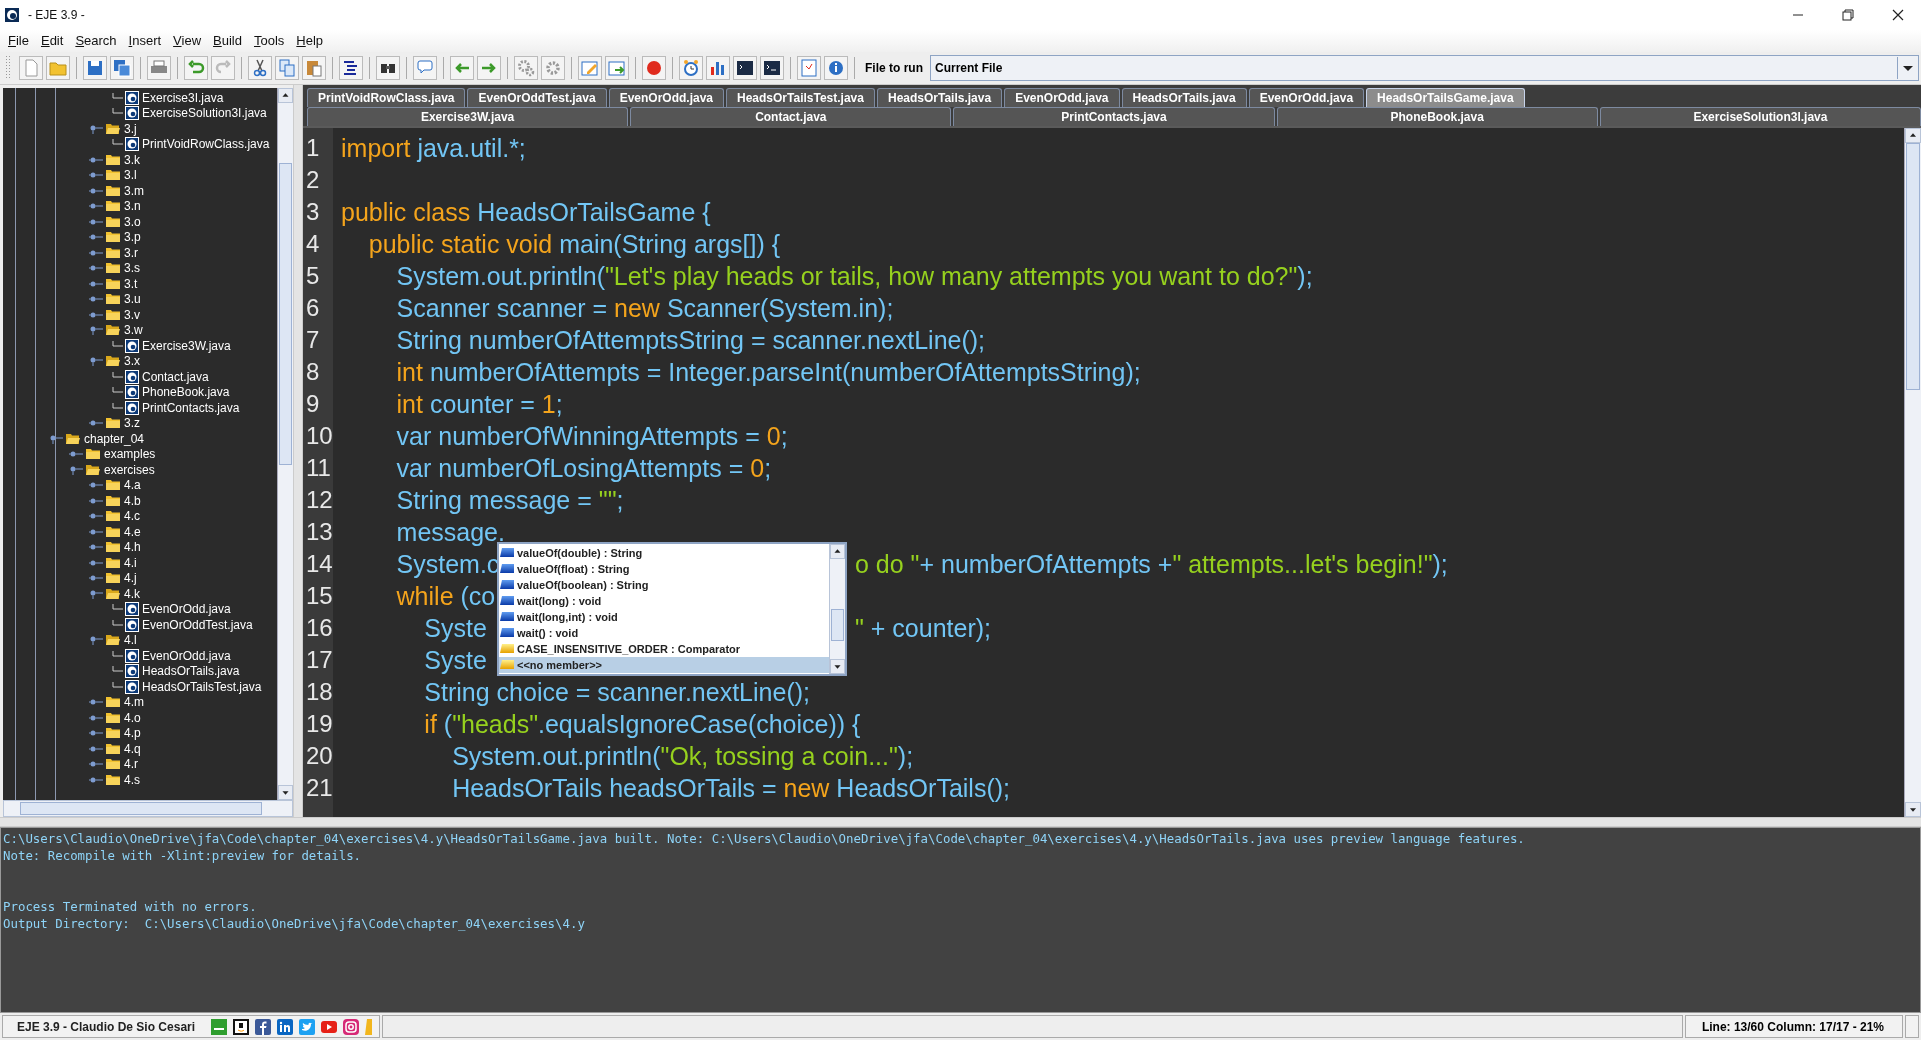 Image resolution: width=1921 pixels, height=1040 pixels. What do you see at coordinates (654, 67) in the screenshot?
I see `stop-icon` at bounding box center [654, 67].